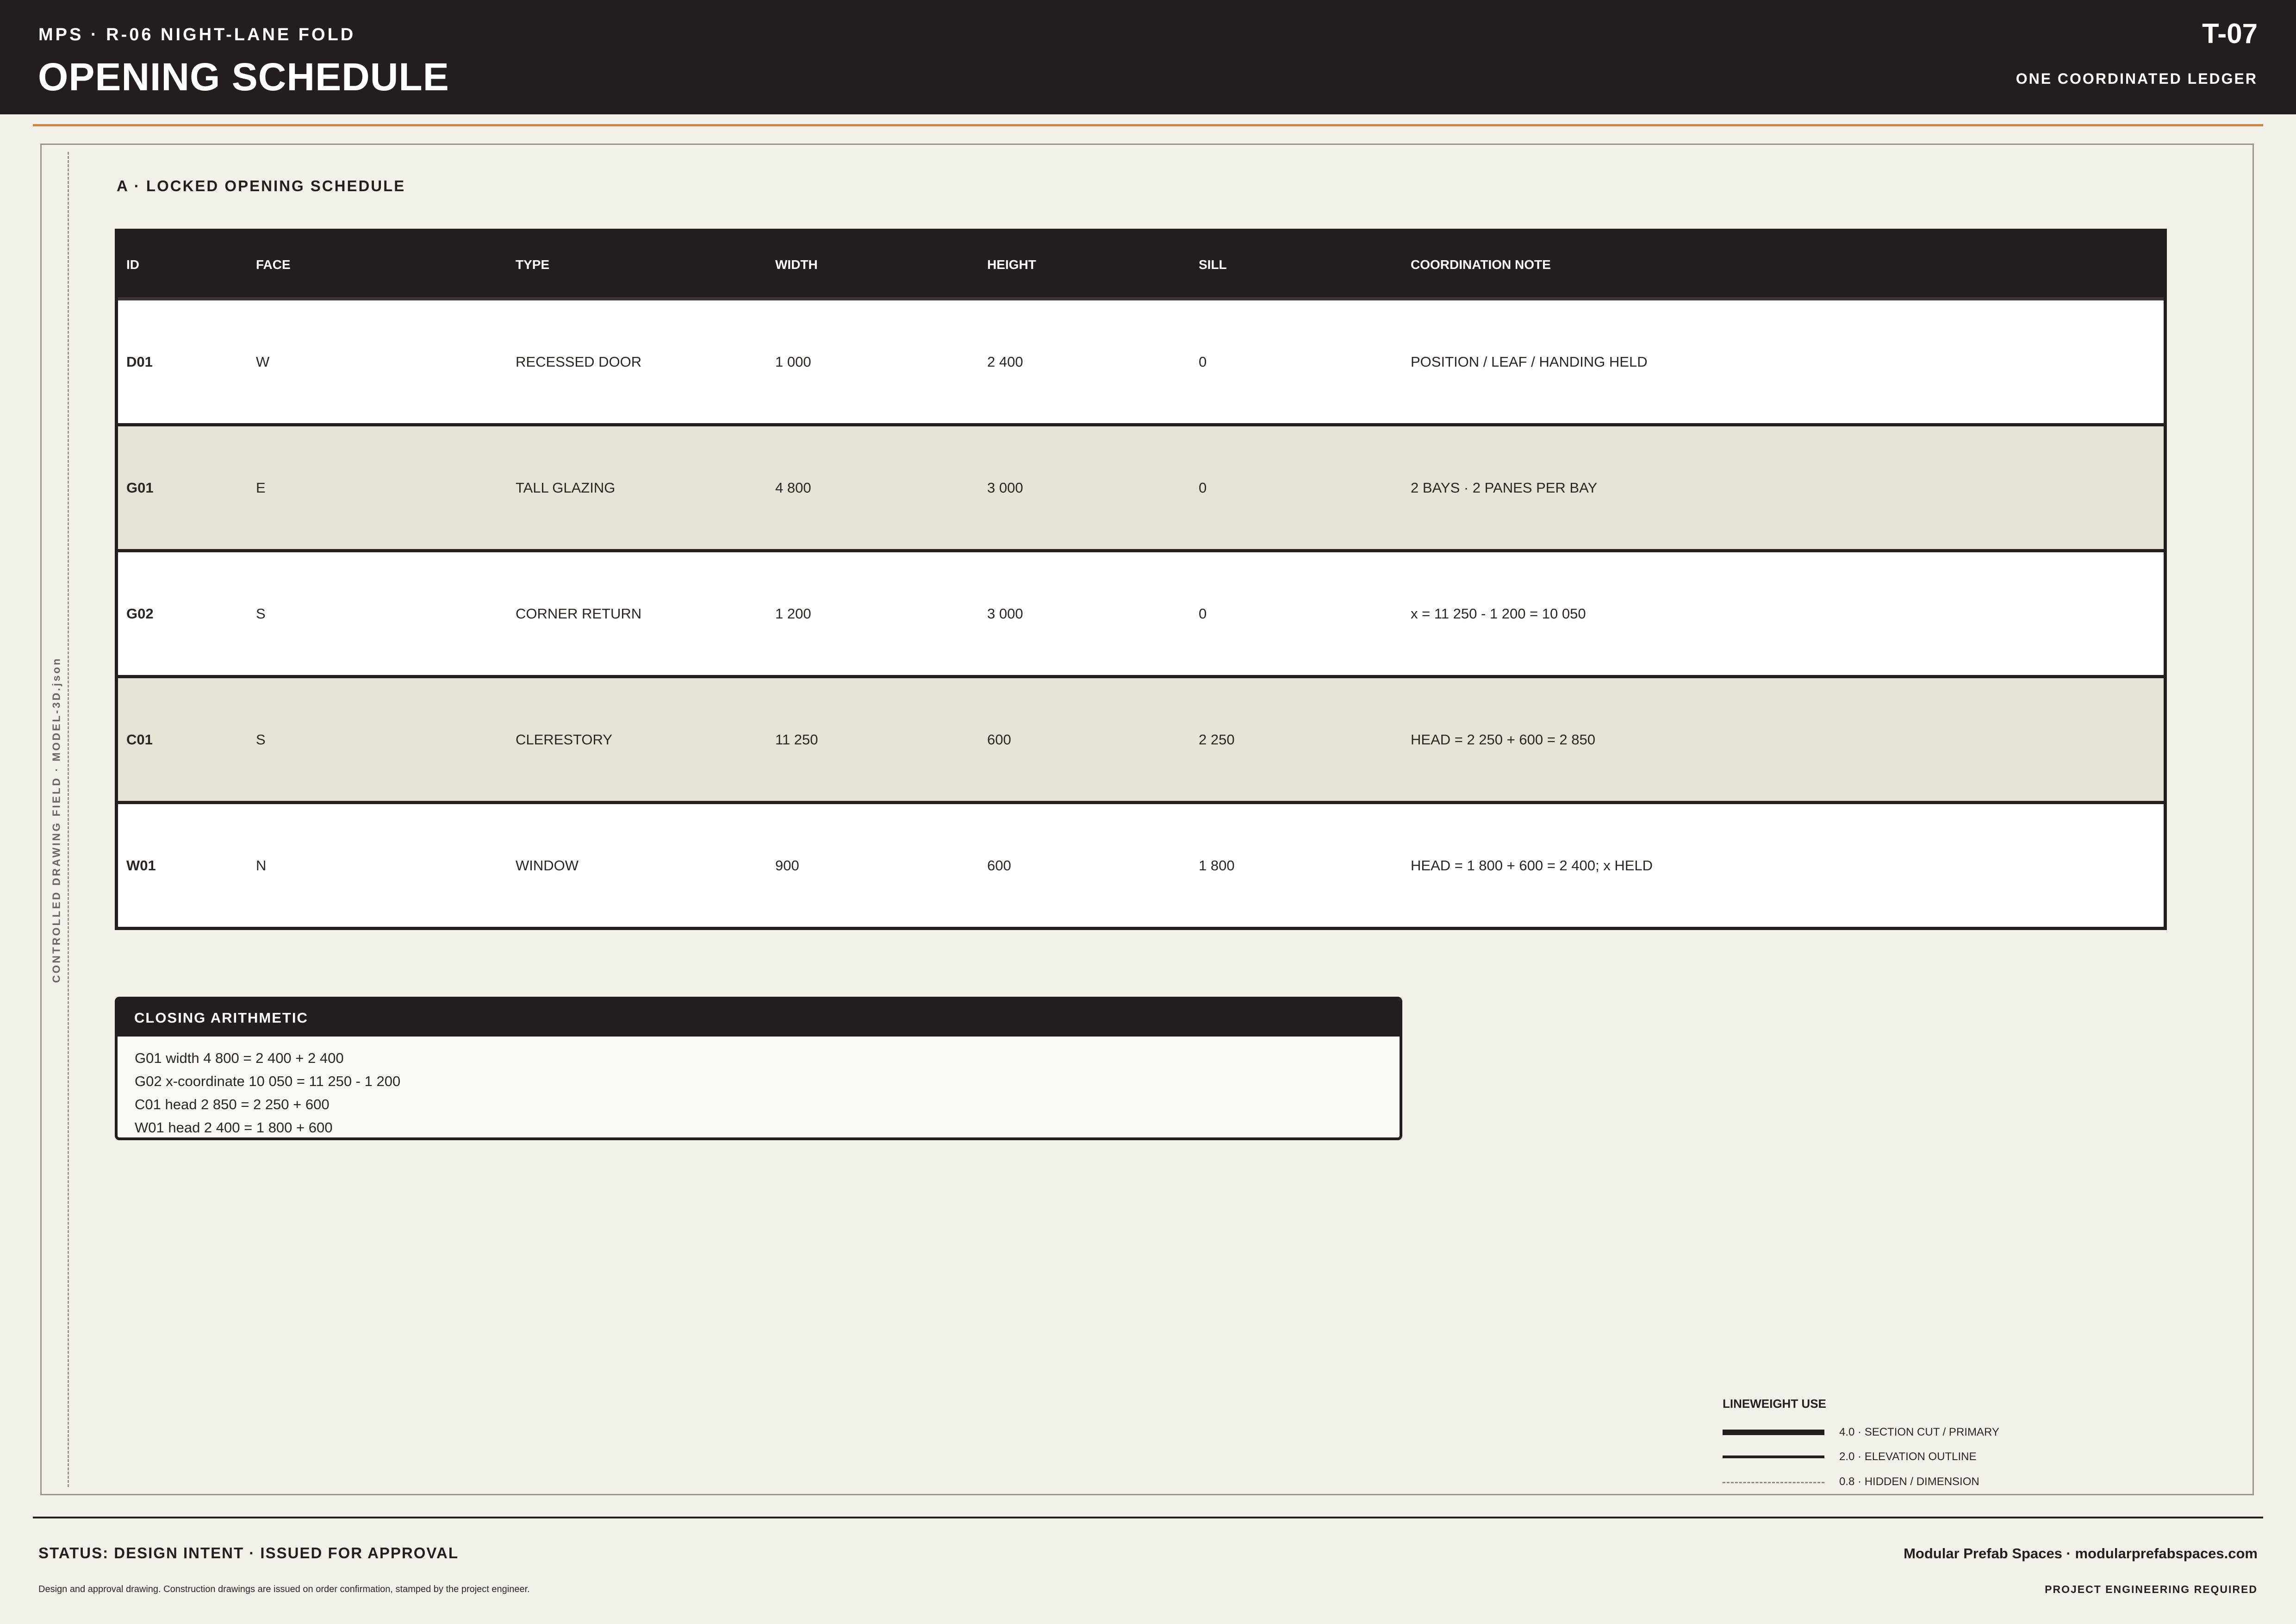  What do you see at coordinates (1774, 1404) in the screenshot?
I see `lineweight-legend-title: LINEWEIGHT USE` at bounding box center [1774, 1404].